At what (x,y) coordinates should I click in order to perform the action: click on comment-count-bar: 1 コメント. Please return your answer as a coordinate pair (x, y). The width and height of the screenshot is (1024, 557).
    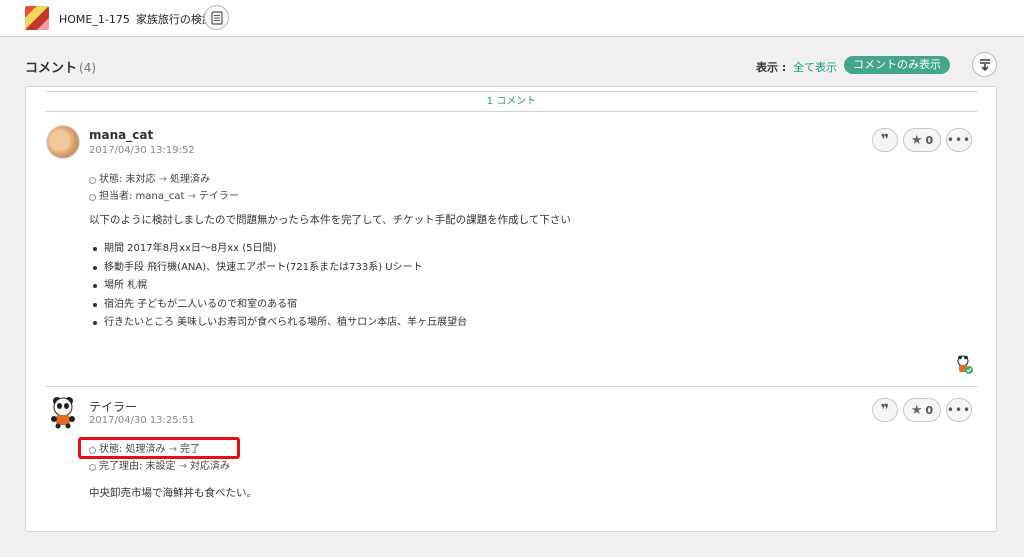
    Looking at the image, I should click on (511, 101).